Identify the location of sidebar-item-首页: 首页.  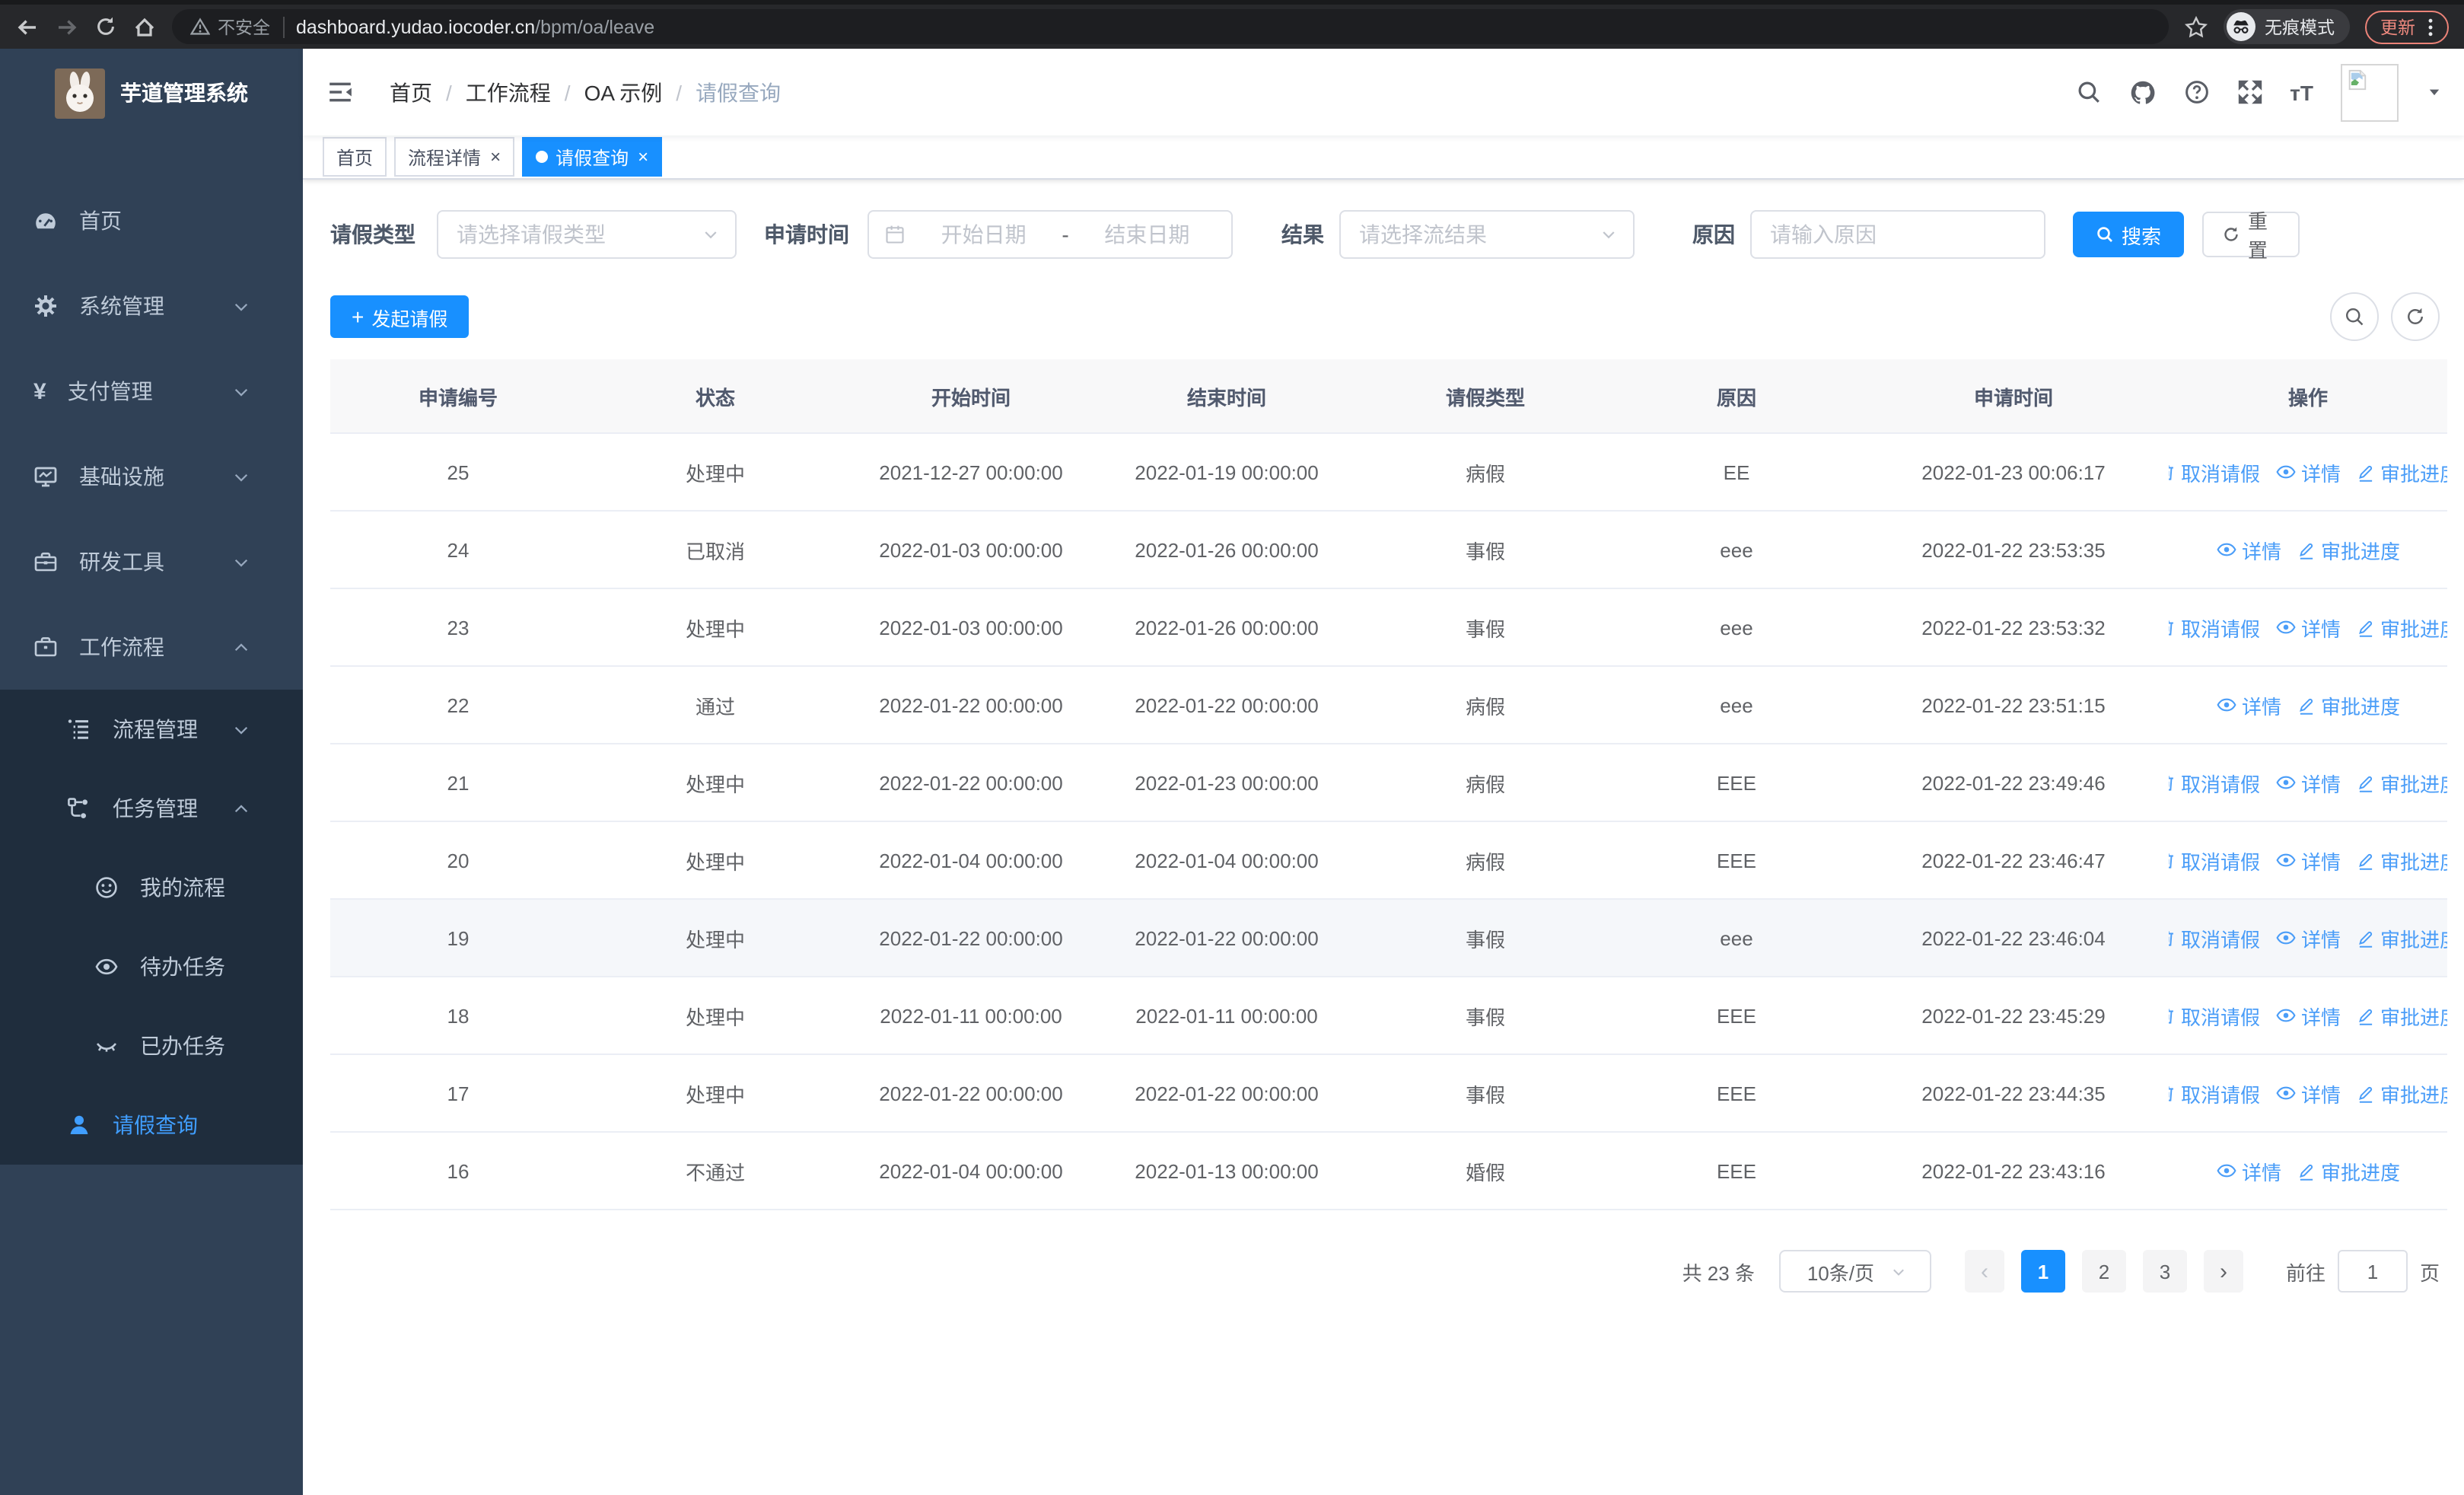
(151, 220).